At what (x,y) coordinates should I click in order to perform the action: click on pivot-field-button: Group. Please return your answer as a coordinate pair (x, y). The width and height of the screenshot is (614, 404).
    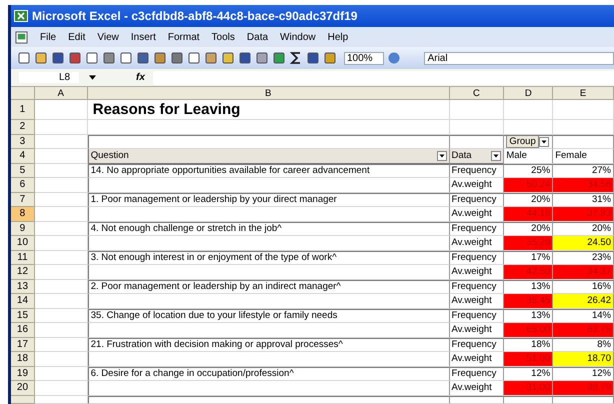
    Looking at the image, I should click on (522, 141).